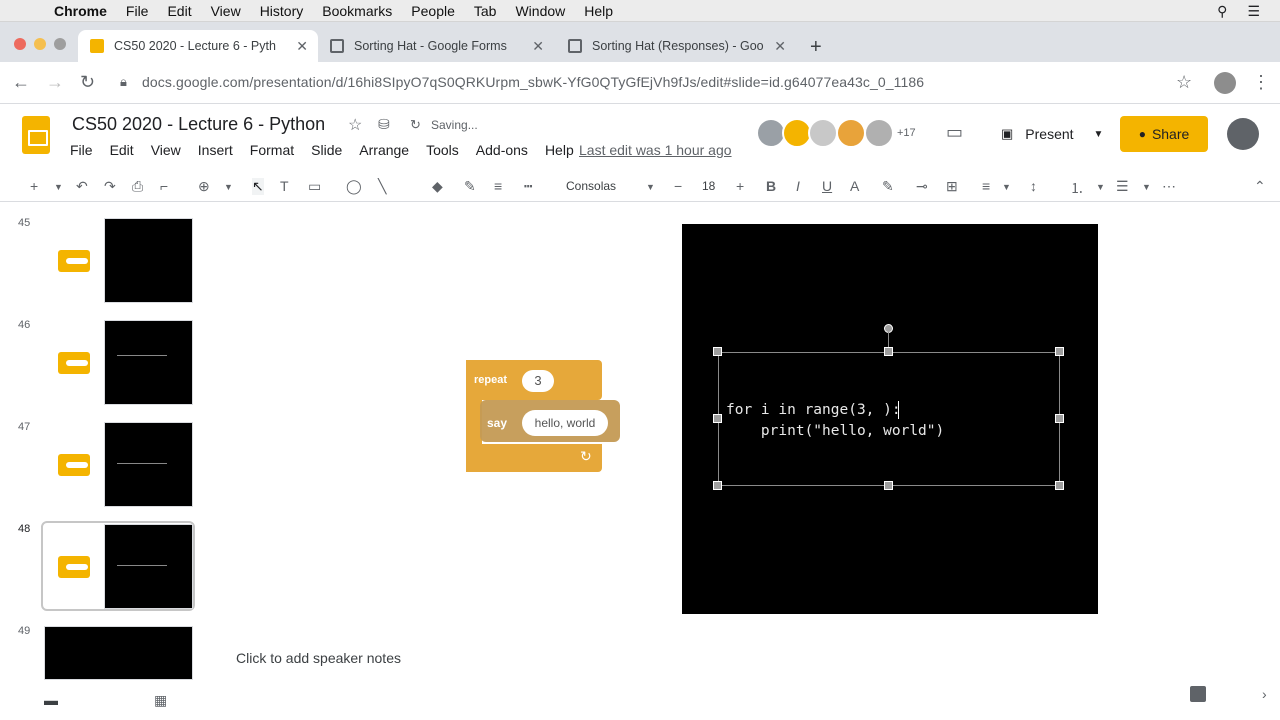 This screenshot has height=720, width=1280. Describe the element at coordinates (708, 186) in the screenshot. I see `font-size-field: 18` at that location.